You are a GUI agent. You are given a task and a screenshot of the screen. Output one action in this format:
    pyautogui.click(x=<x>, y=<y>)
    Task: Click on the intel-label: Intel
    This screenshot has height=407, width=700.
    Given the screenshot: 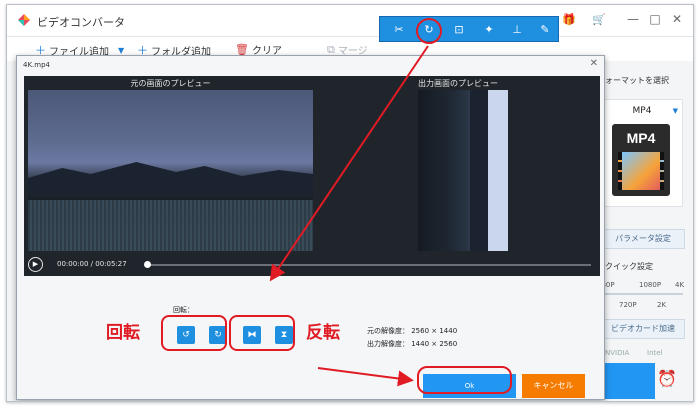 What is the action you would take?
    pyautogui.click(x=655, y=353)
    